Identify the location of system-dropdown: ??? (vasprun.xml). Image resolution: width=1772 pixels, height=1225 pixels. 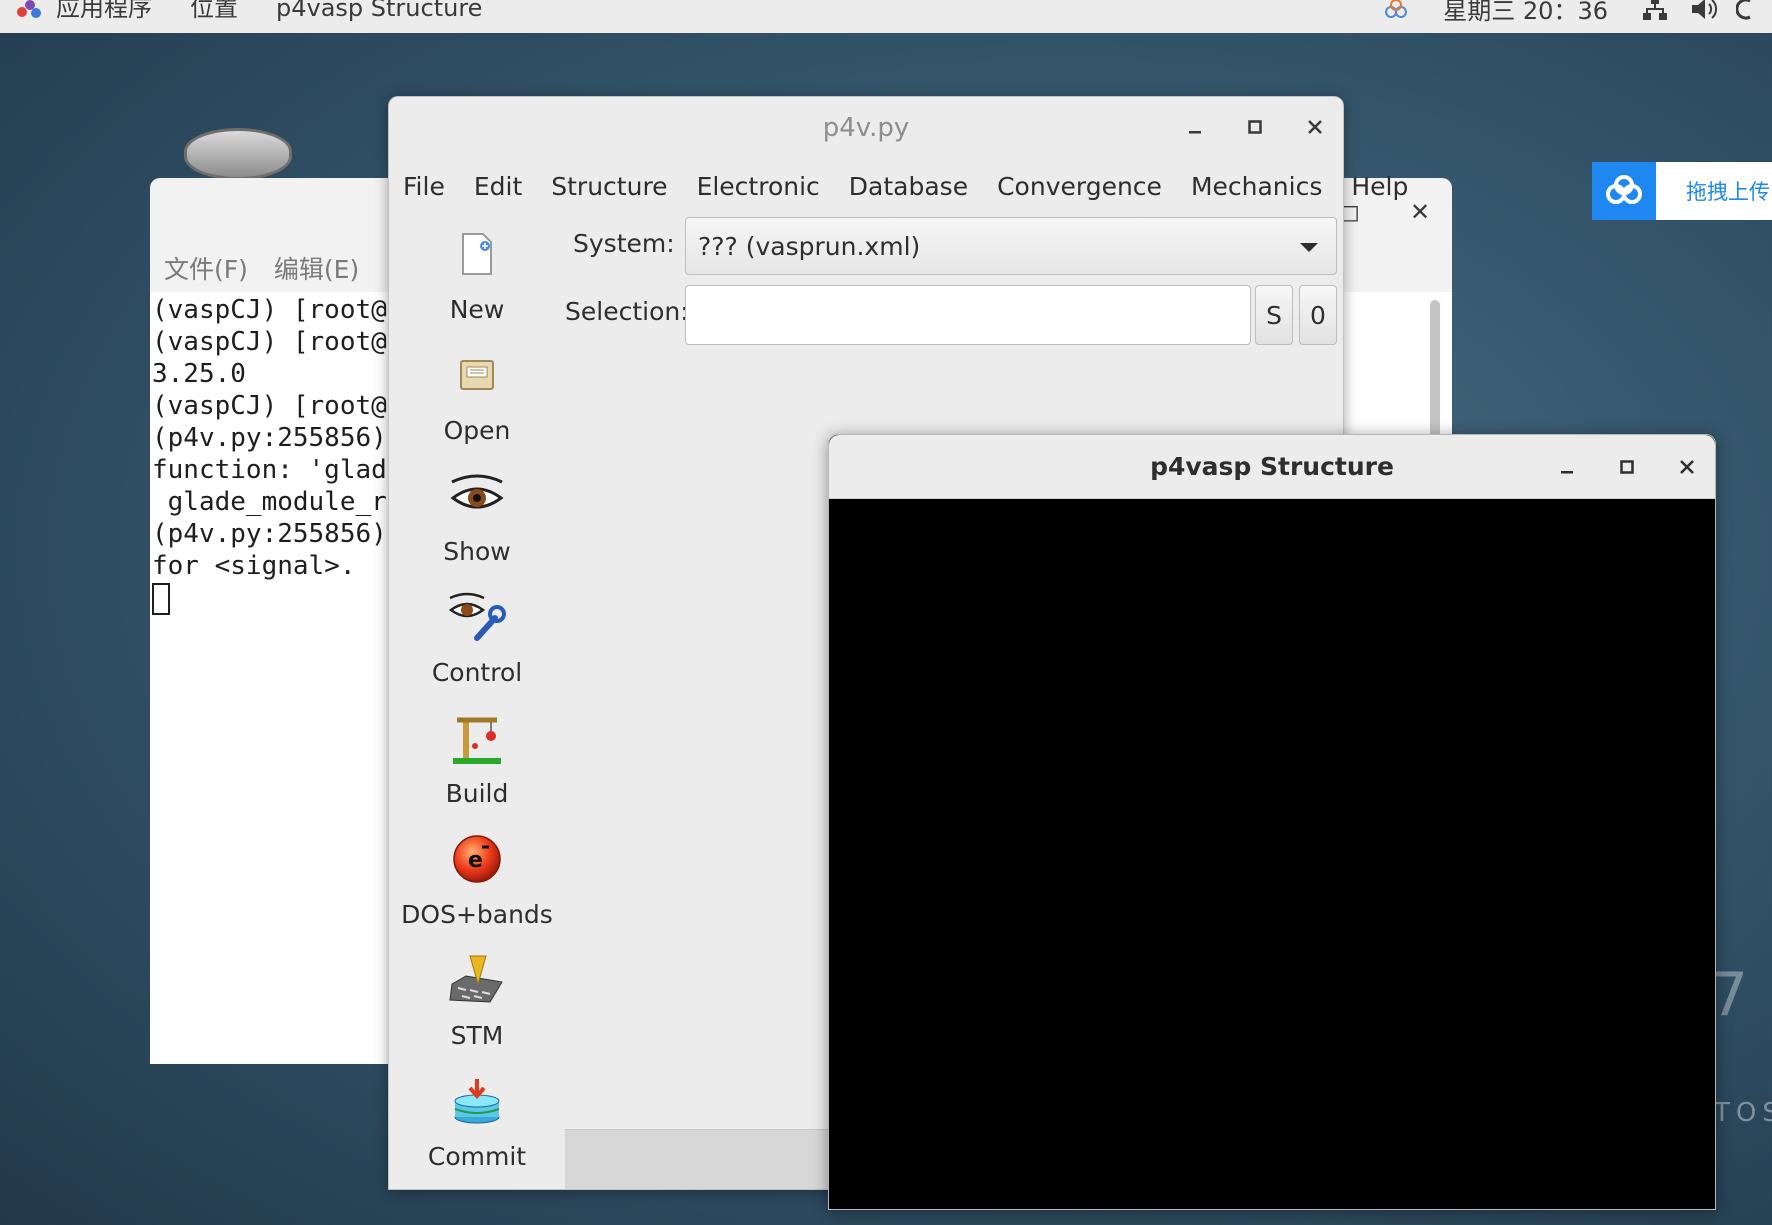
(1011, 246).